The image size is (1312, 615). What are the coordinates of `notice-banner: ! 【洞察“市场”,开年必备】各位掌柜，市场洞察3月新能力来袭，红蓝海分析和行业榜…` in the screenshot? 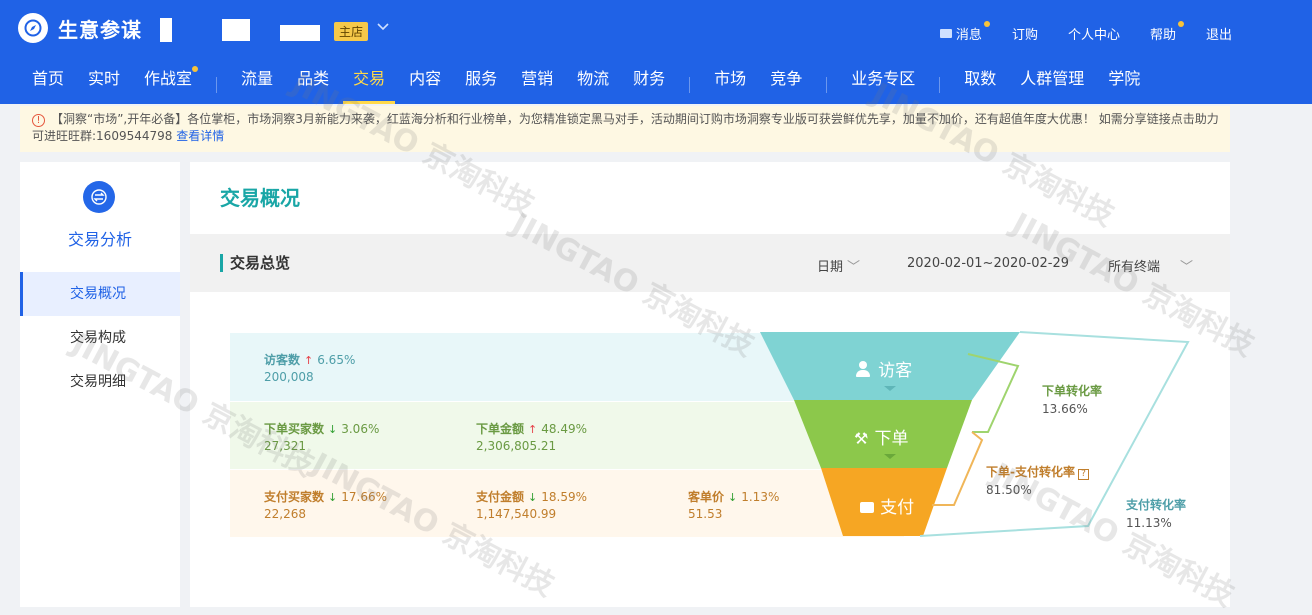 It's located at (625, 129).